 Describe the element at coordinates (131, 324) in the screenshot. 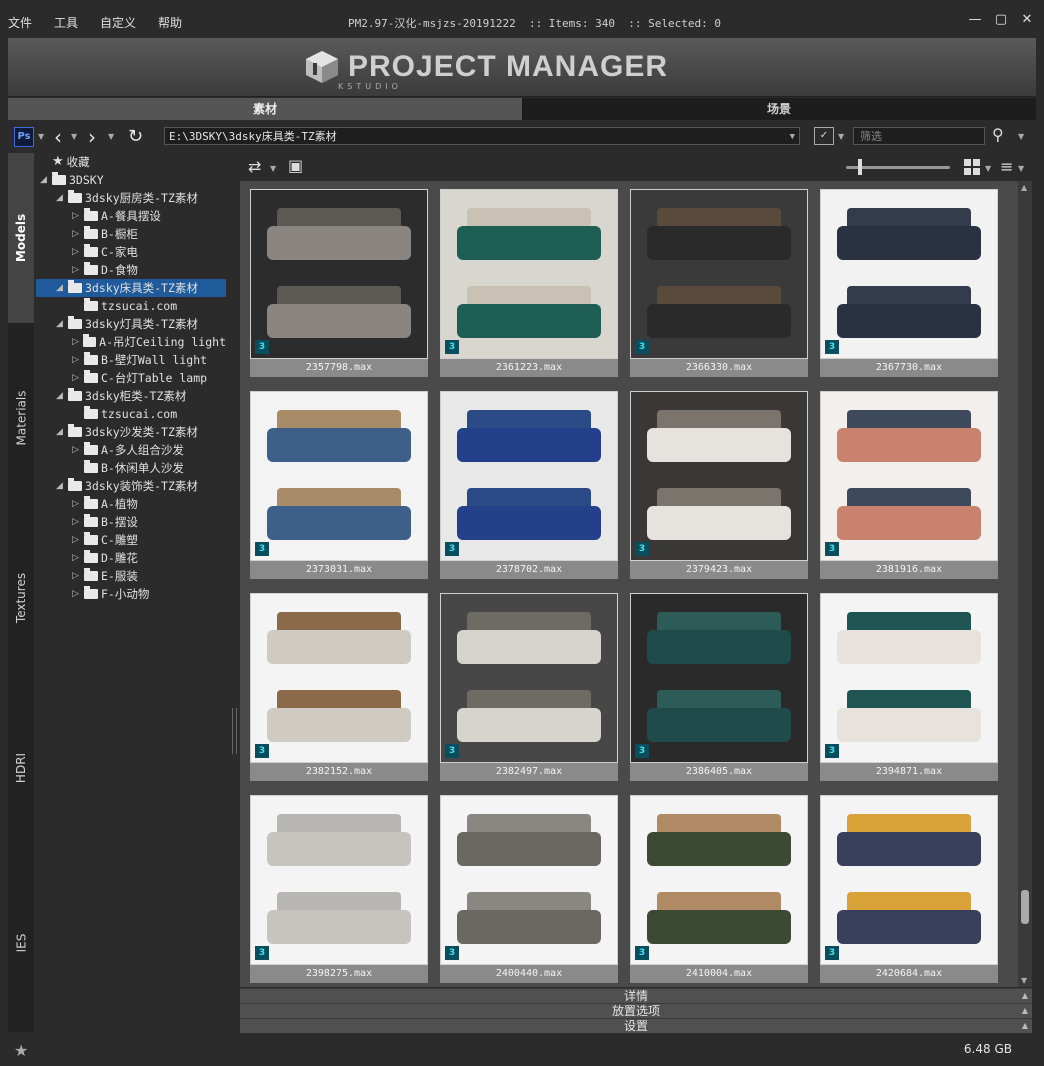

I see `tree-node: ◢ 3dsky灯具类-TZ素材` at that location.